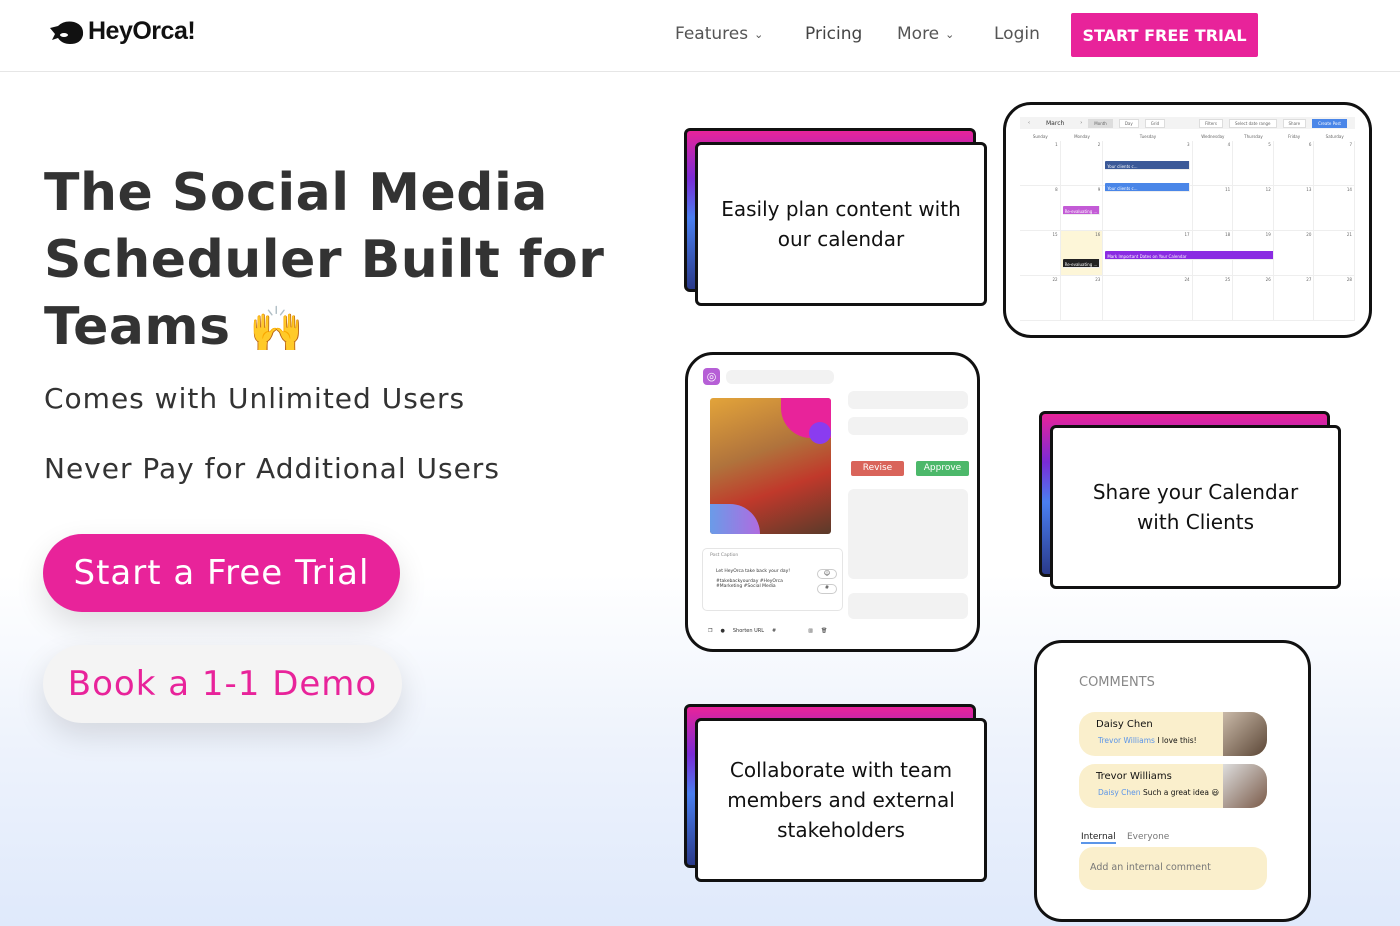 The height and width of the screenshot is (926, 1400). What do you see at coordinates (142, 31) in the screenshot?
I see `logo-text: HeyOrca!` at bounding box center [142, 31].